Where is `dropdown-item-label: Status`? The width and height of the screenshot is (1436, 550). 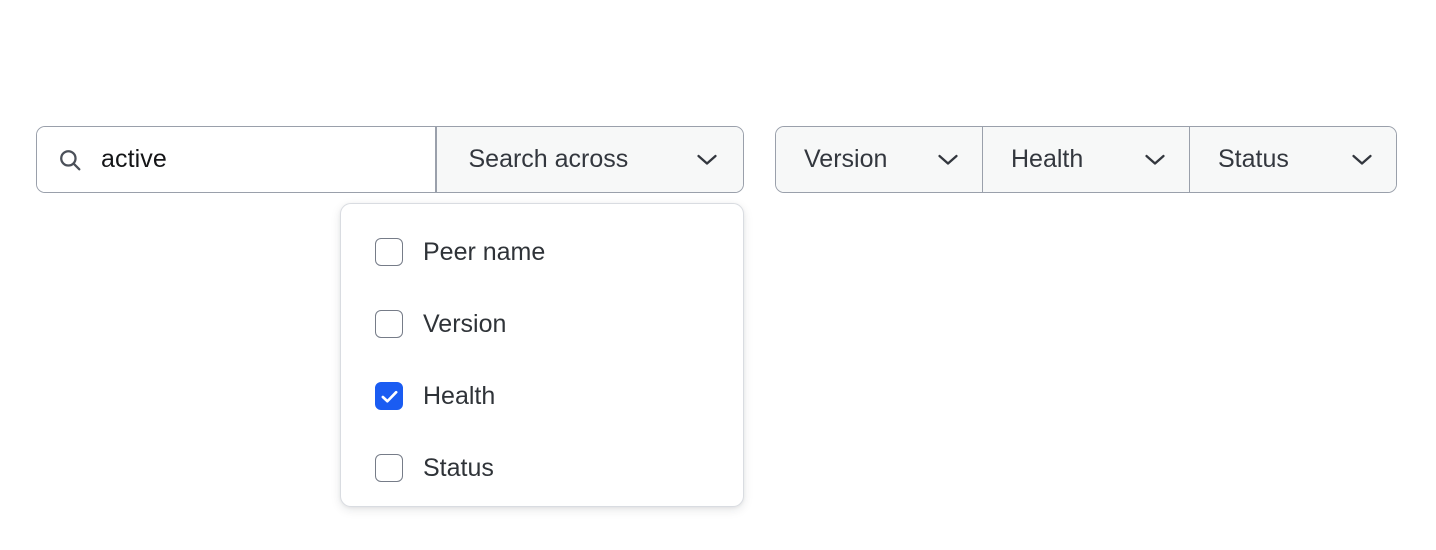
dropdown-item-label: Status is located at coordinates (458, 467).